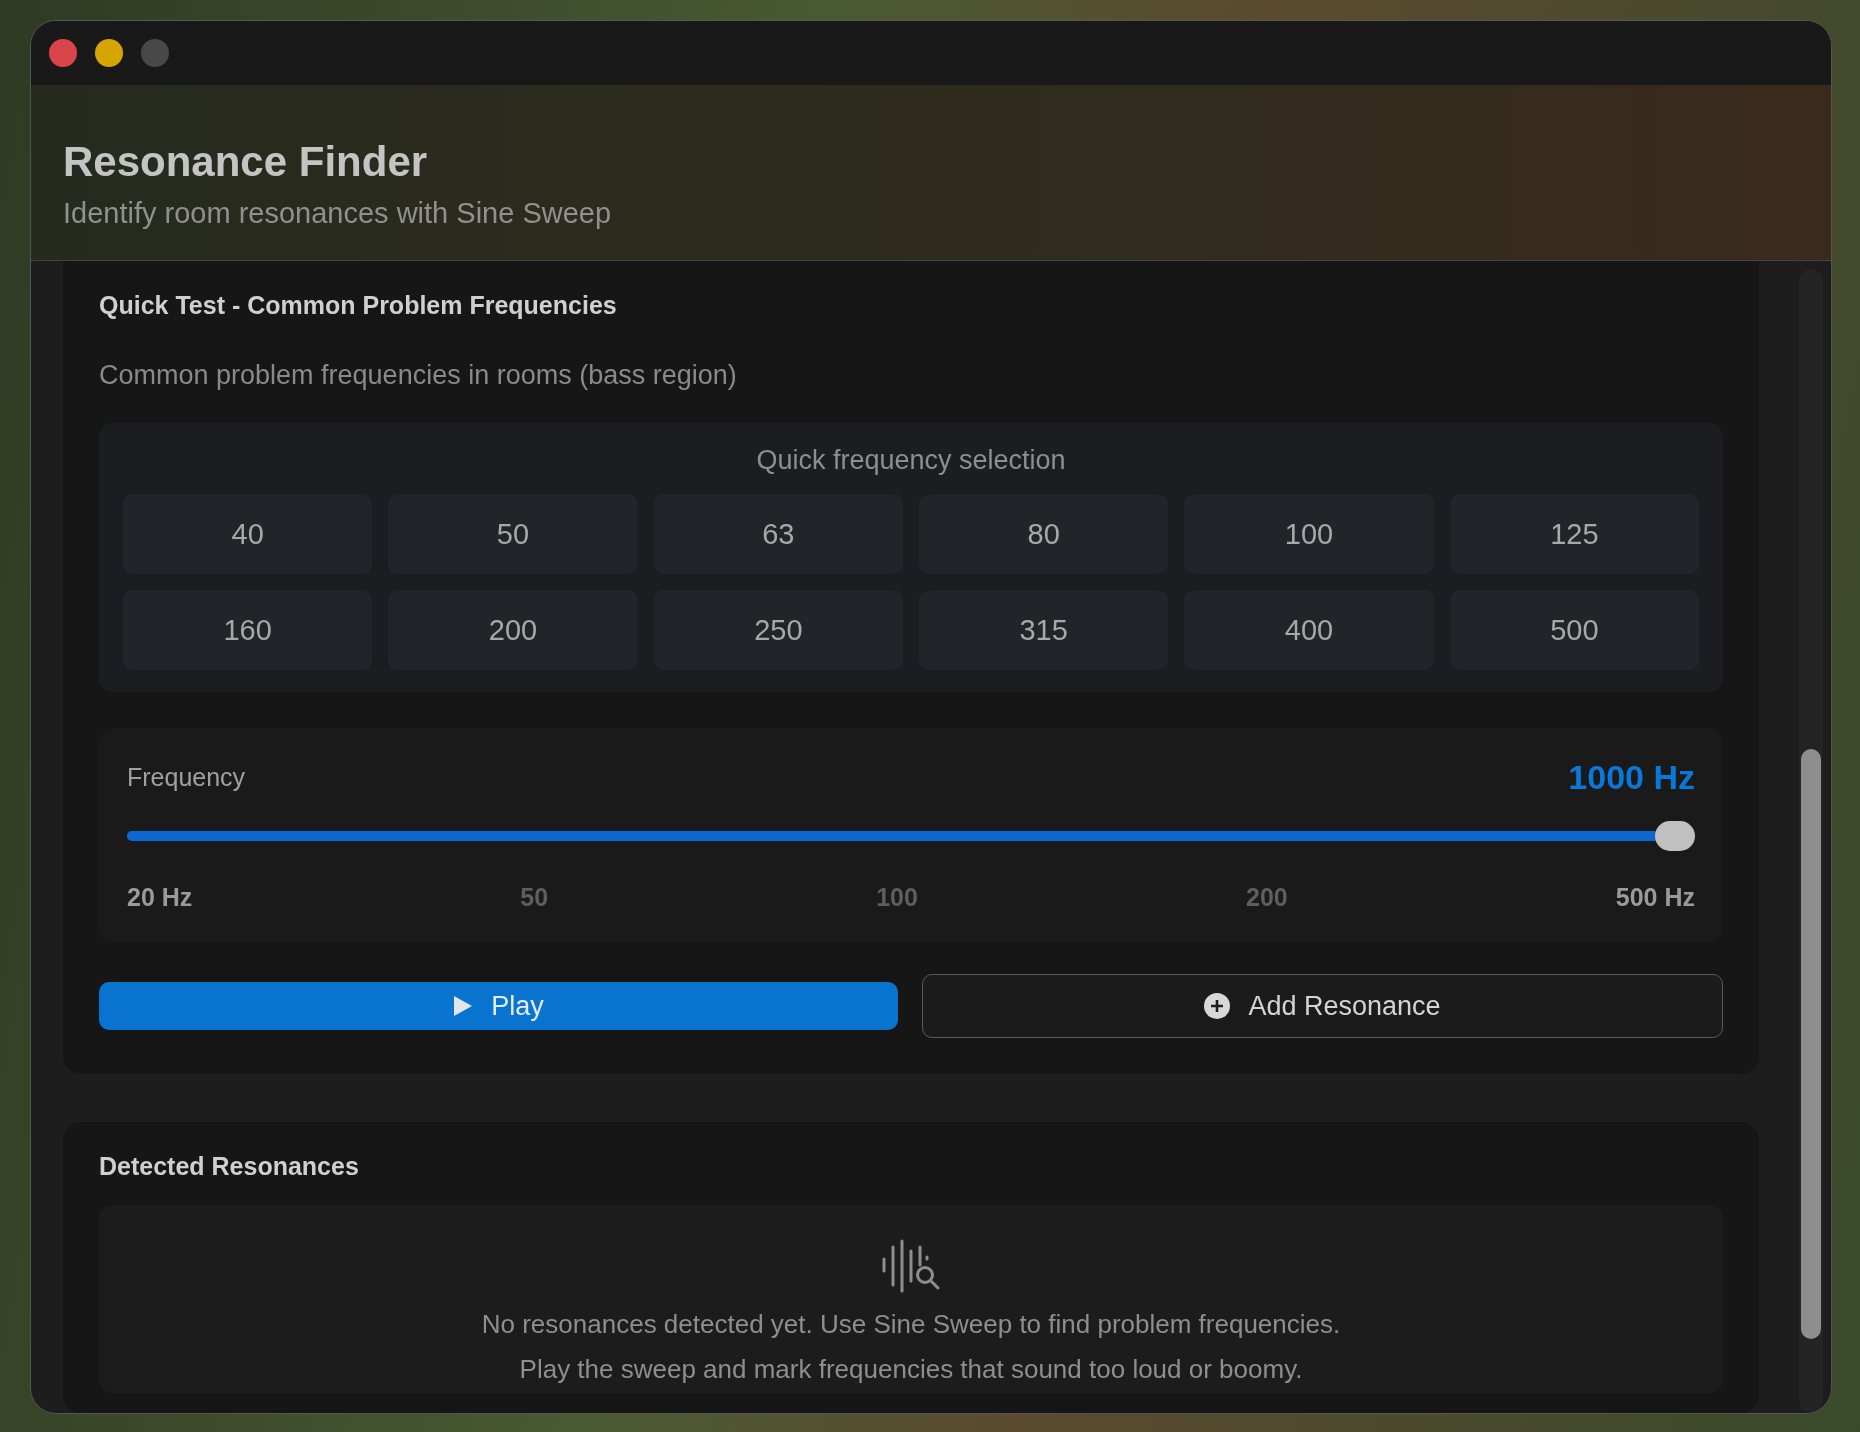 This screenshot has width=1860, height=1432. What do you see at coordinates (1675, 836) in the screenshot?
I see `slider-thumb` at bounding box center [1675, 836].